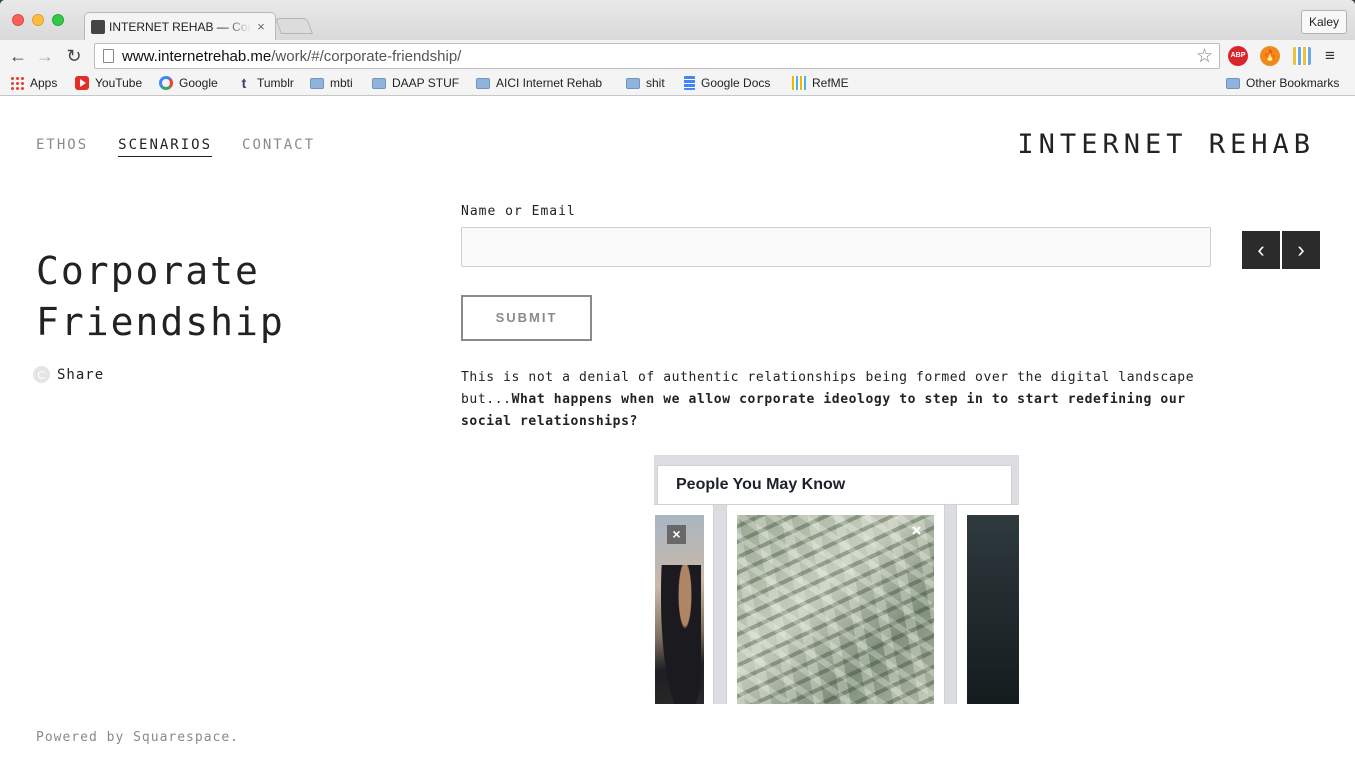 The image size is (1355, 774). Describe the element at coordinates (836, 247) in the screenshot. I see `name-email-input` at that location.